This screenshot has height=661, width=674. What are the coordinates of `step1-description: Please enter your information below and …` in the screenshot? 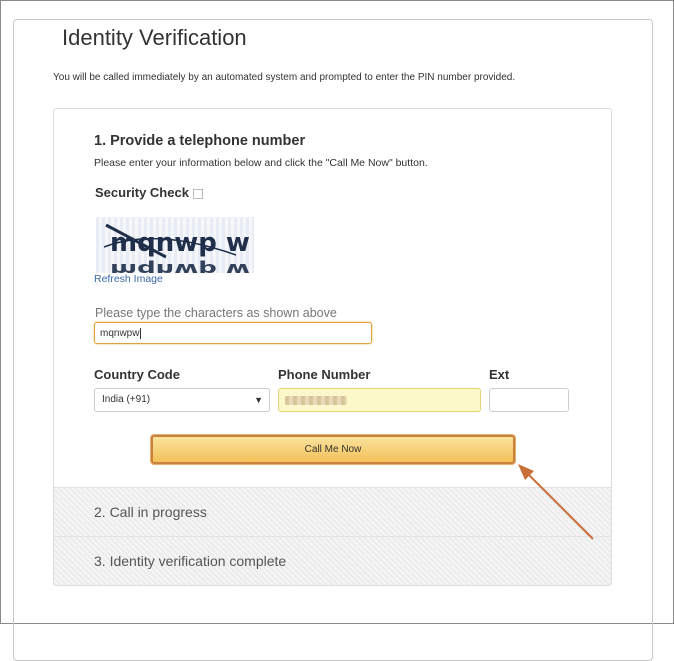 It's located at (261, 163).